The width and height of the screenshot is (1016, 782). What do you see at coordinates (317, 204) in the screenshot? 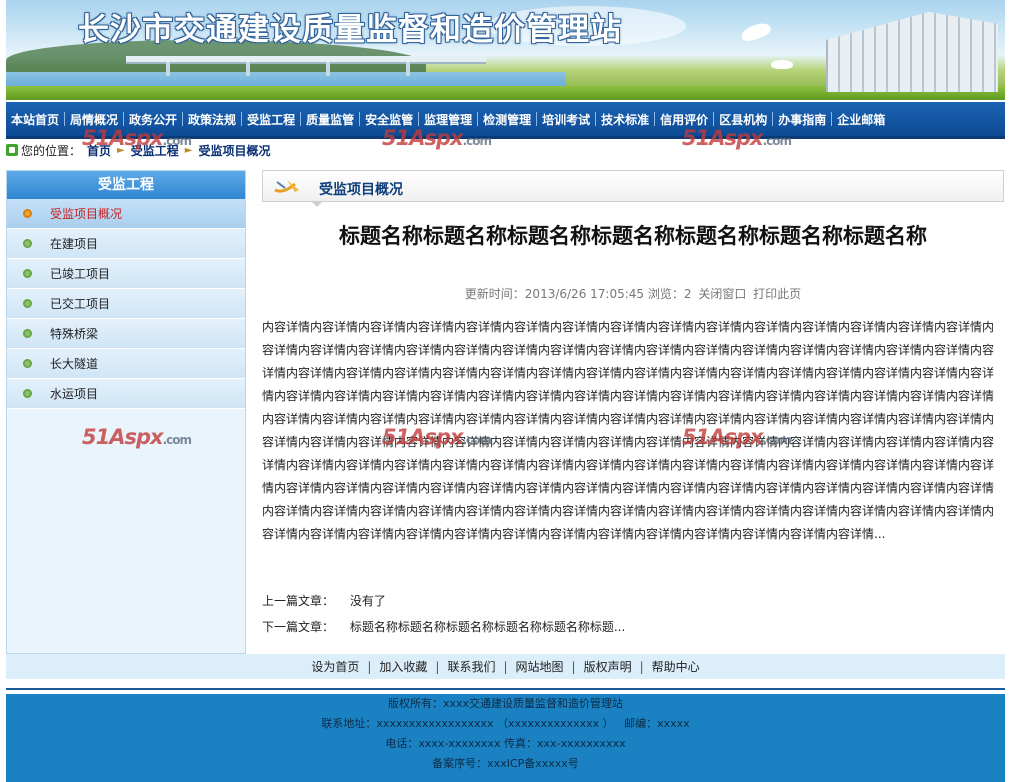
I see `header-notch` at bounding box center [317, 204].